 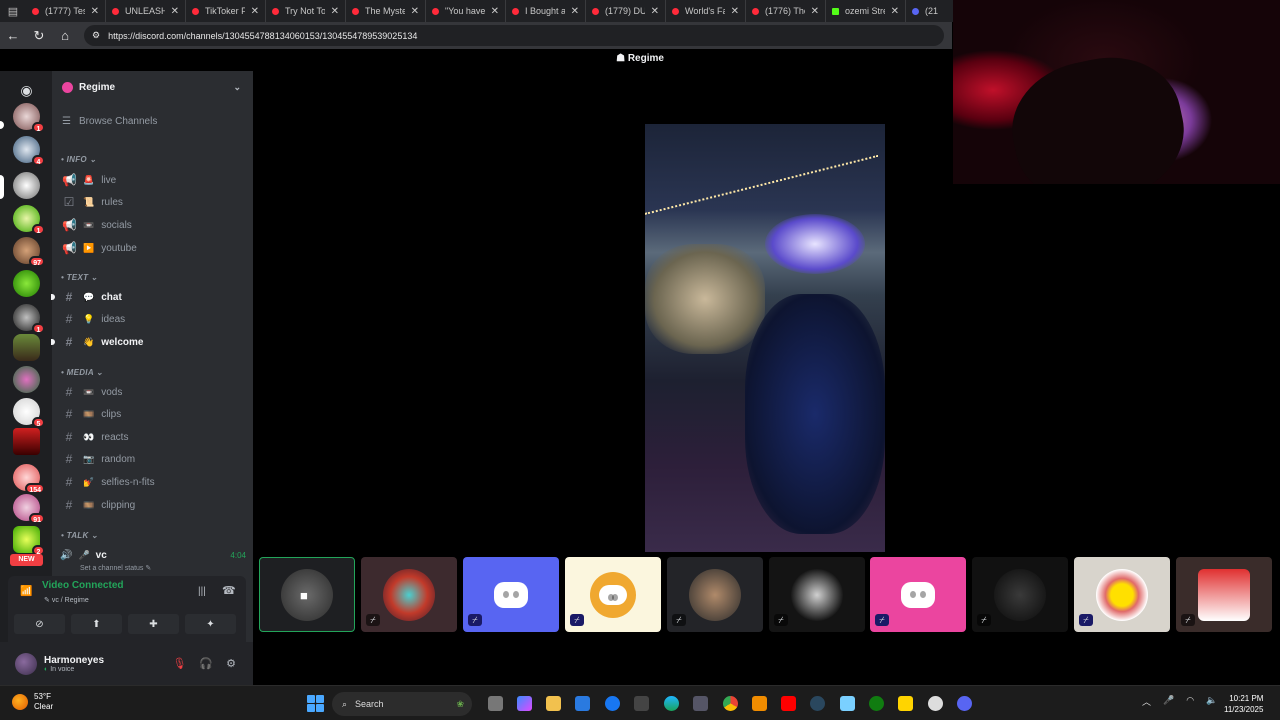 I want to click on browser-tab: (1776) The ✕, so click(x=786, y=11).